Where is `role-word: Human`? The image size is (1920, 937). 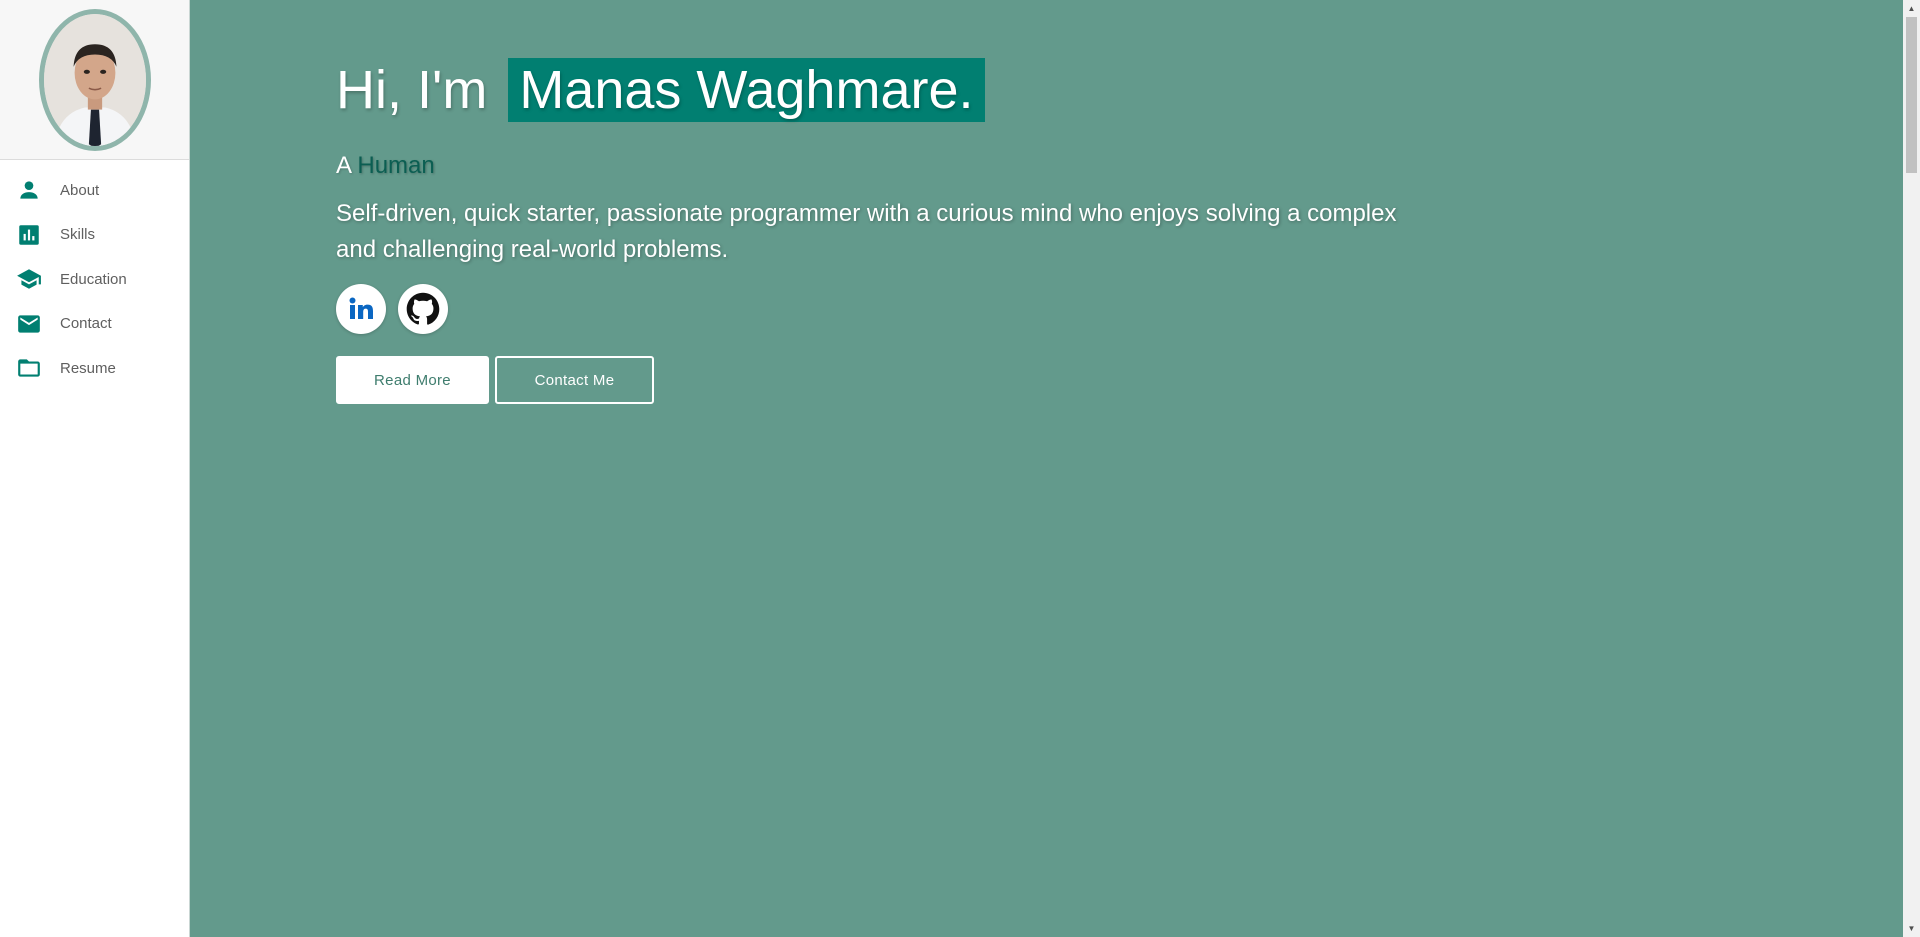 role-word: Human is located at coordinates (396, 165).